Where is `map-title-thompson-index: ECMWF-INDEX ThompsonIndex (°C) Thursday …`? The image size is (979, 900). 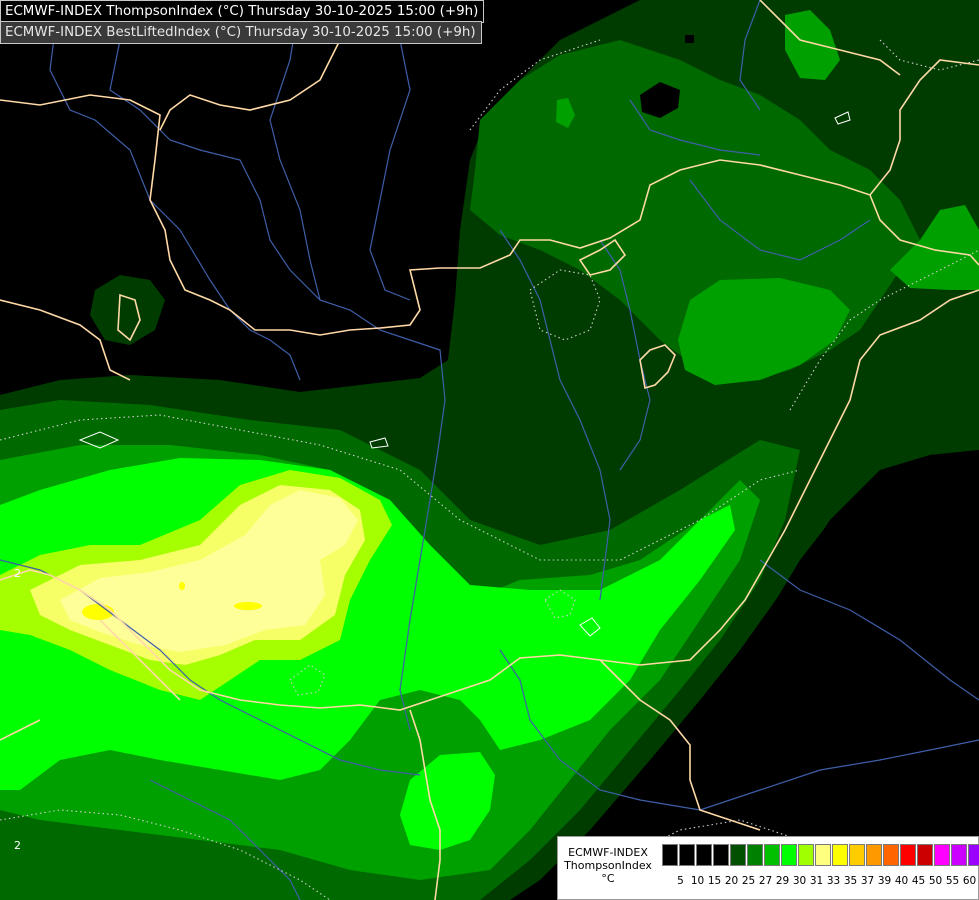
map-title-thompson-index: ECMWF-INDEX ThompsonIndex (°C) Thursday … is located at coordinates (242, 11).